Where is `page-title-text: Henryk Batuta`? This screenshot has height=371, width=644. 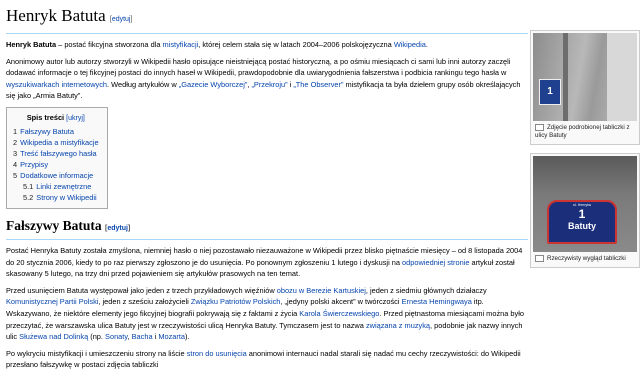
page-title-text: Henryk Batuta is located at coordinates (56, 15).